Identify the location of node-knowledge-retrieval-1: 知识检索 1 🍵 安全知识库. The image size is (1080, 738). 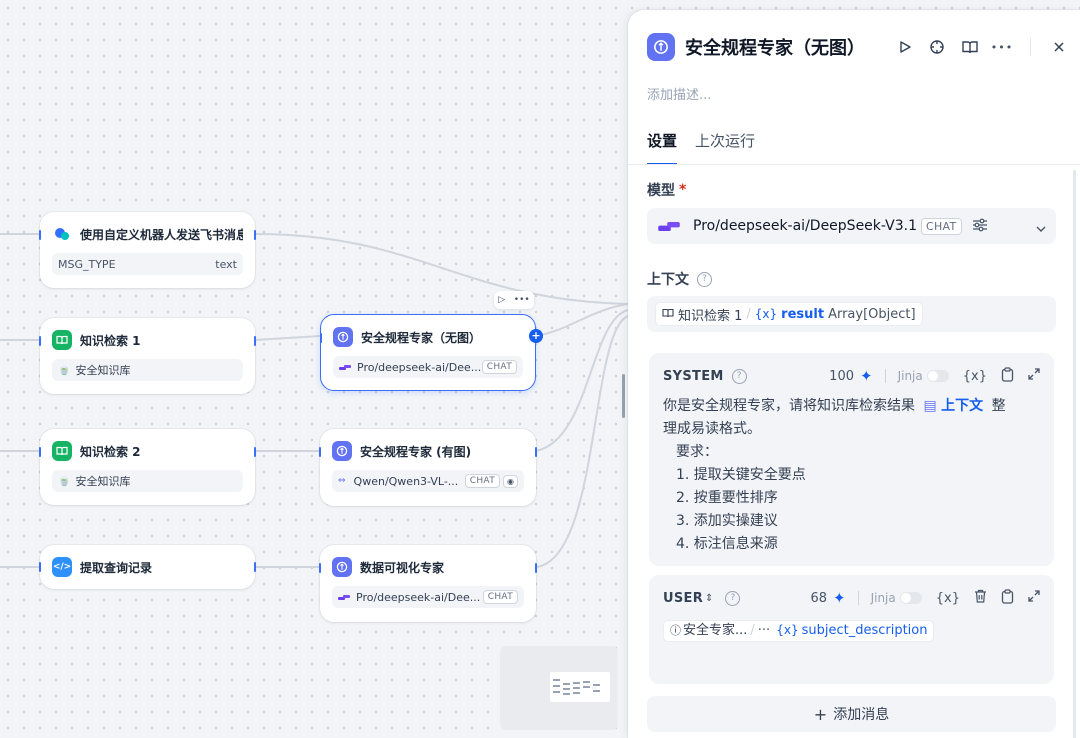
(147, 356).